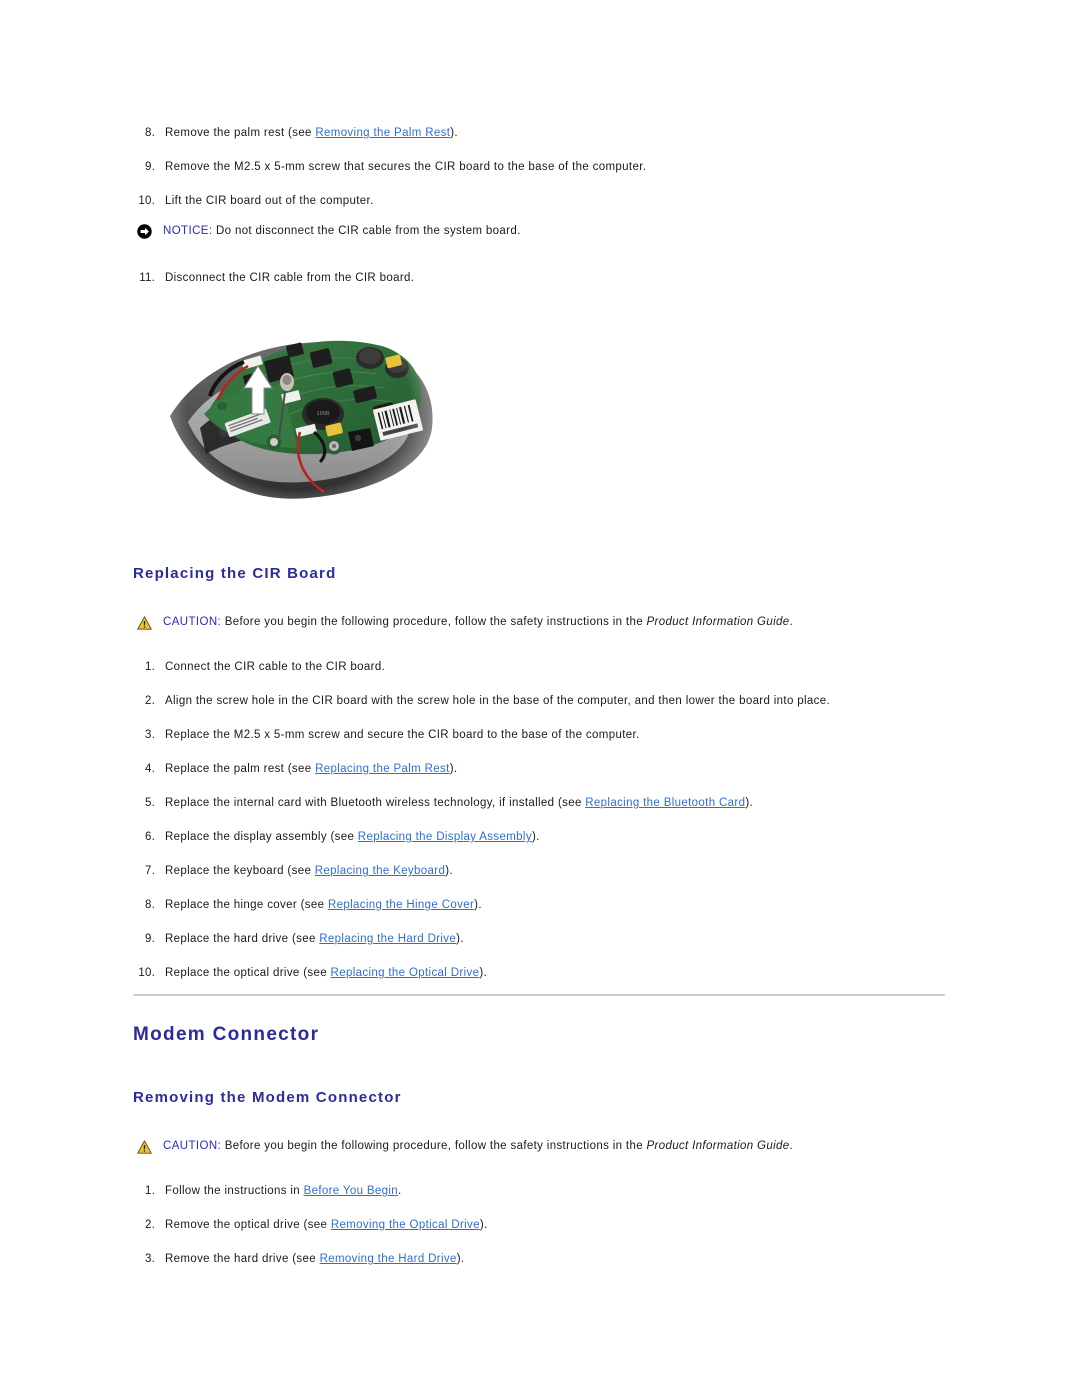  Describe the element at coordinates (382, 769) in the screenshot. I see `cross-reference-link: Replacing the Palm Rest` at that location.